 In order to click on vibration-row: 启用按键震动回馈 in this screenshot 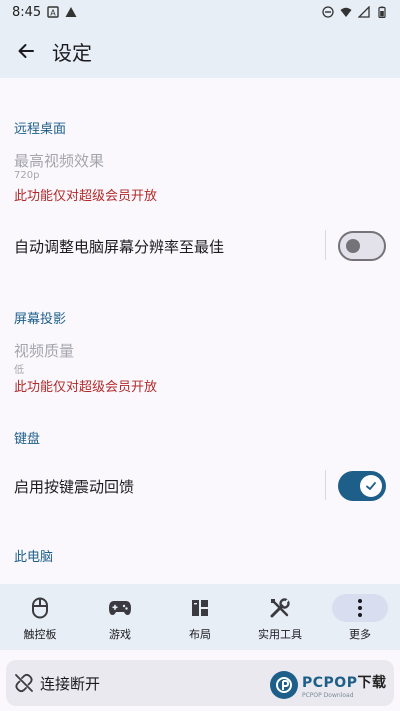, I will do `click(200, 486)`.